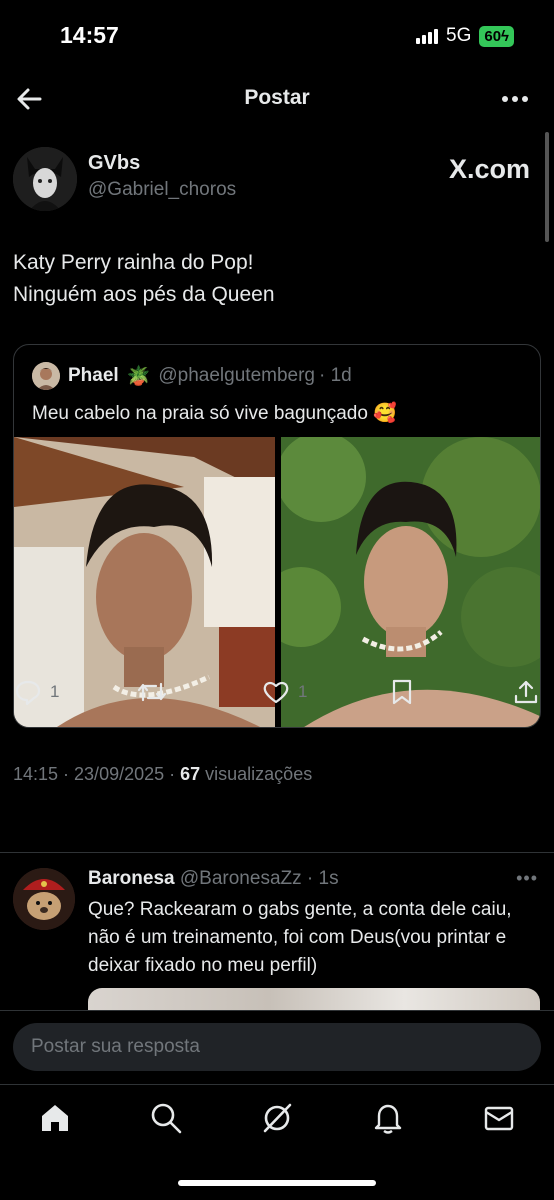  I want to click on battery-icon: 60ϟ, so click(496, 36).